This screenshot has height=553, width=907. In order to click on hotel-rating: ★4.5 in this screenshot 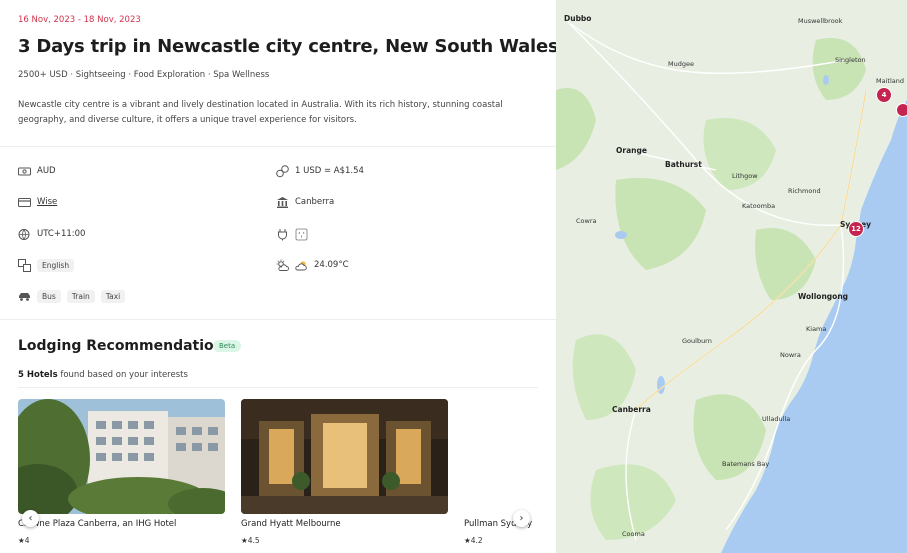, I will do `click(250, 540)`.